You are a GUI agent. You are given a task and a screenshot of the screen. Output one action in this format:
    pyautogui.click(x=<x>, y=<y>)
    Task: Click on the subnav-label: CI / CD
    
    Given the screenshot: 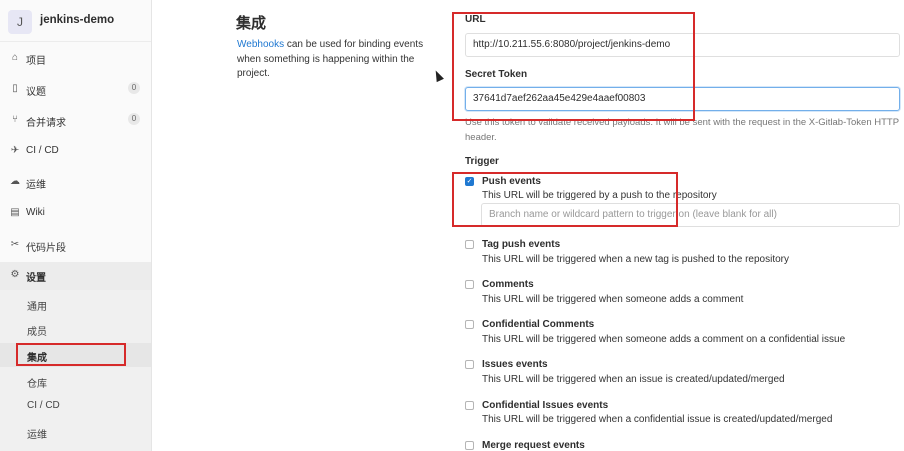 What is the action you would take?
    pyautogui.click(x=43, y=405)
    